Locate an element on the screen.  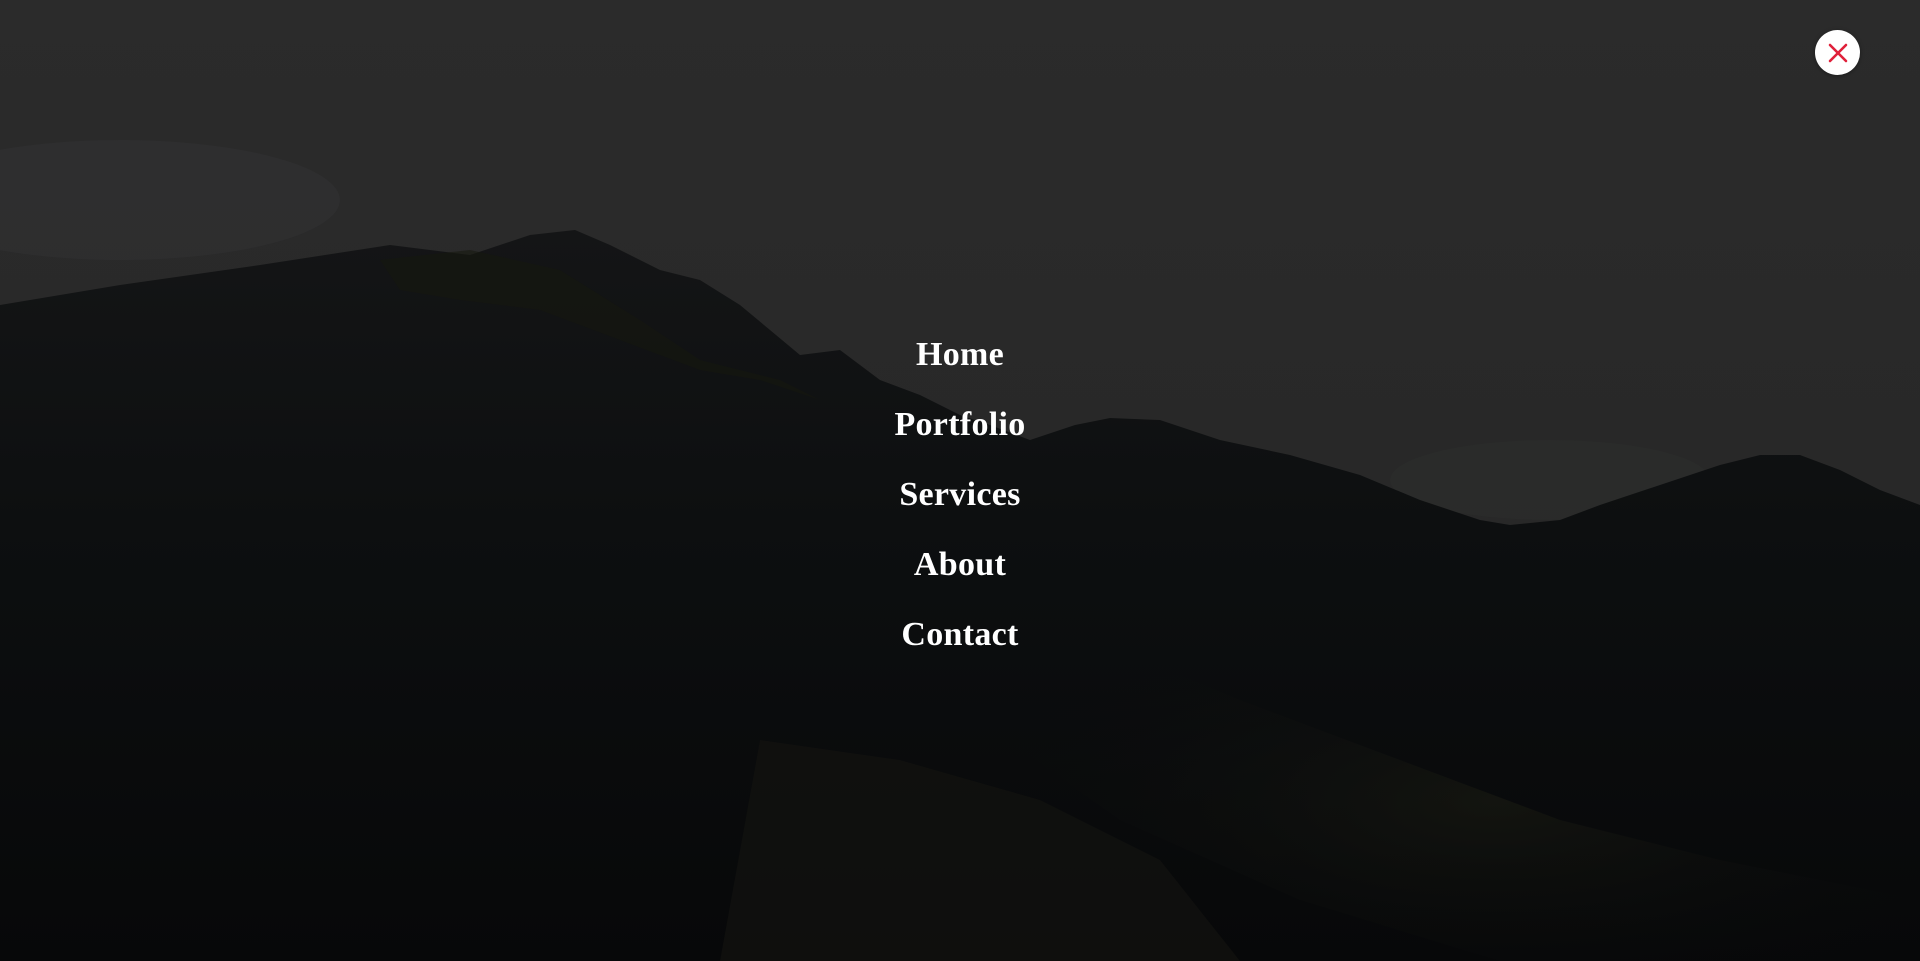
close-menu-button is located at coordinates (1837, 52).